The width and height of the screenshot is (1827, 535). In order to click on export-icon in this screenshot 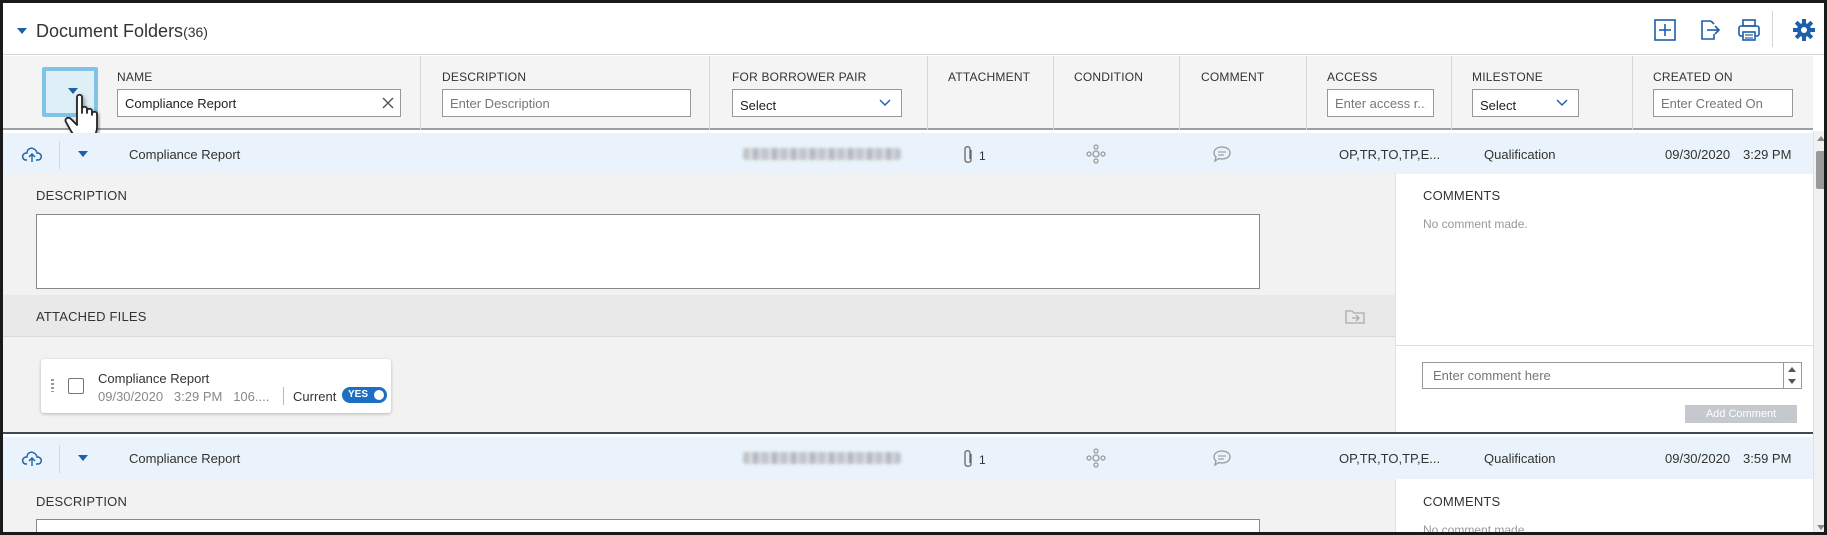, I will do `click(1709, 30)`.